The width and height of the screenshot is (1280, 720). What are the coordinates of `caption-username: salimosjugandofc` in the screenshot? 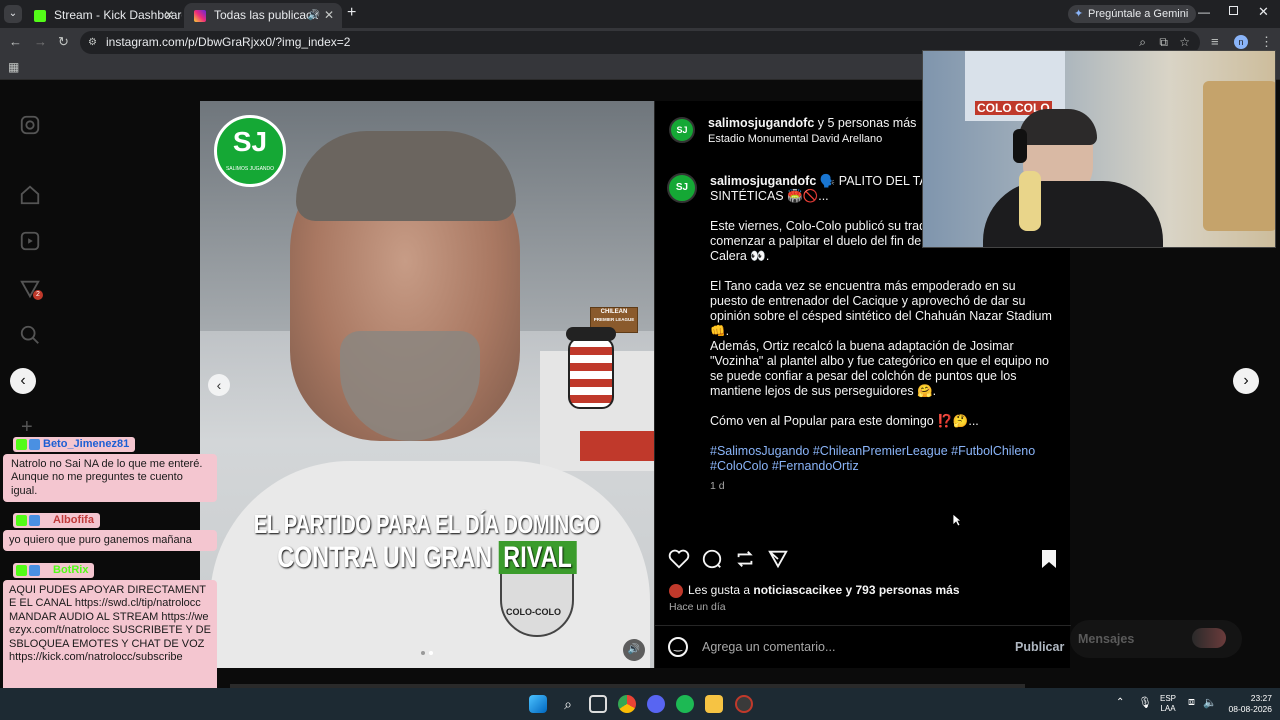 It's located at (763, 181).